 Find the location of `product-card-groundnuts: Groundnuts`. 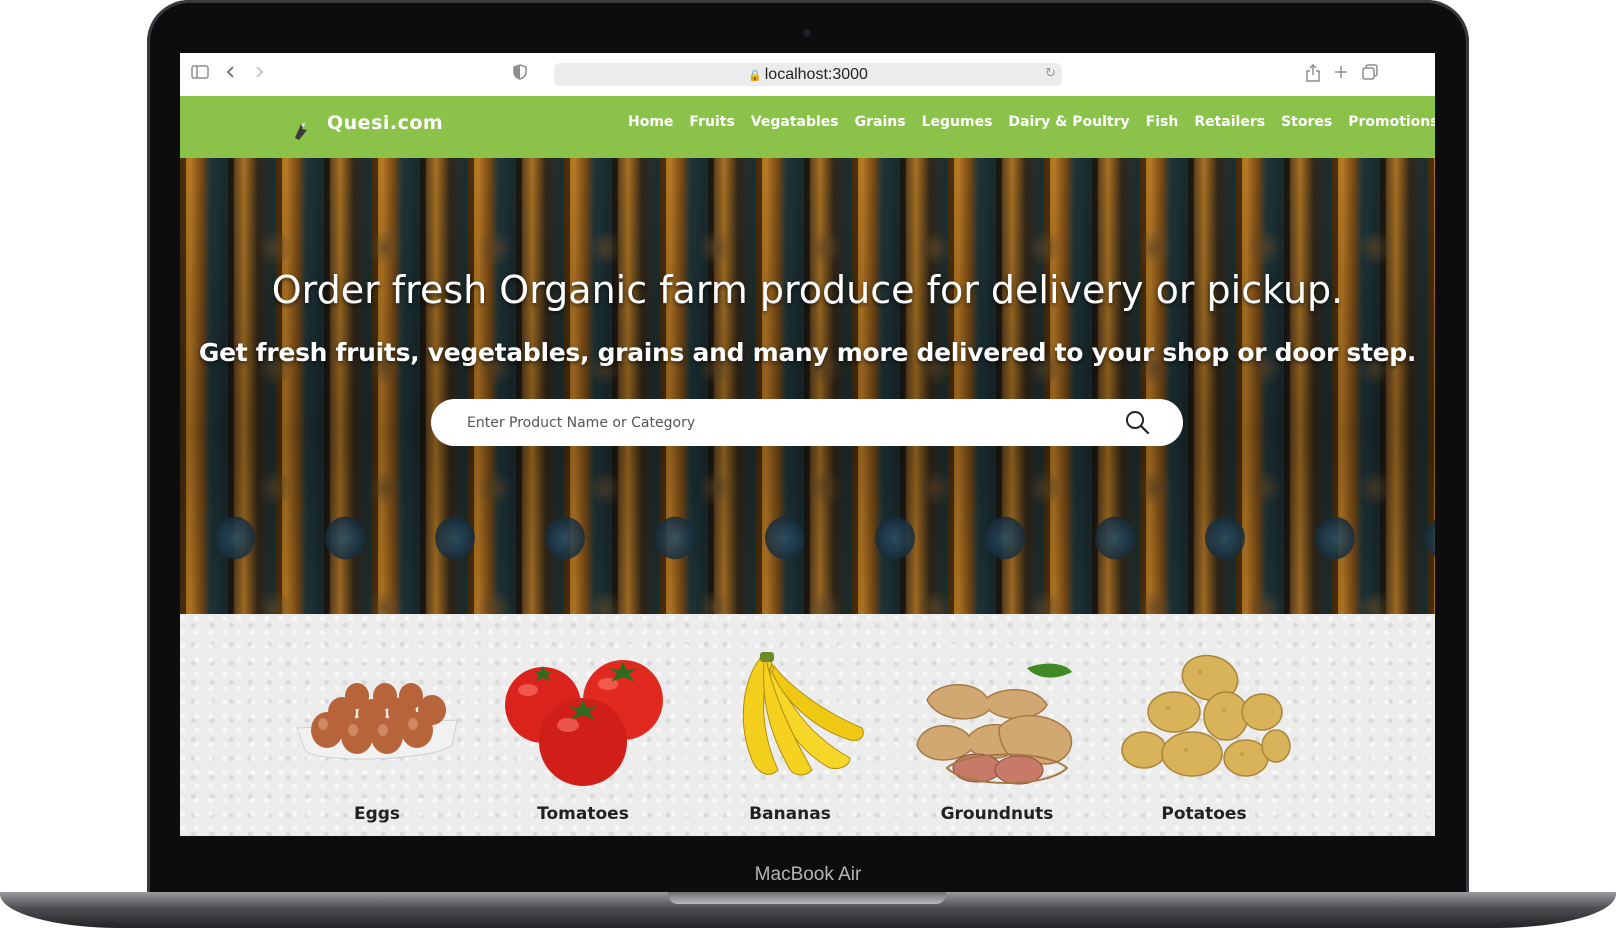

product-card-groundnuts: Groundnuts is located at coordinates (997, 725).